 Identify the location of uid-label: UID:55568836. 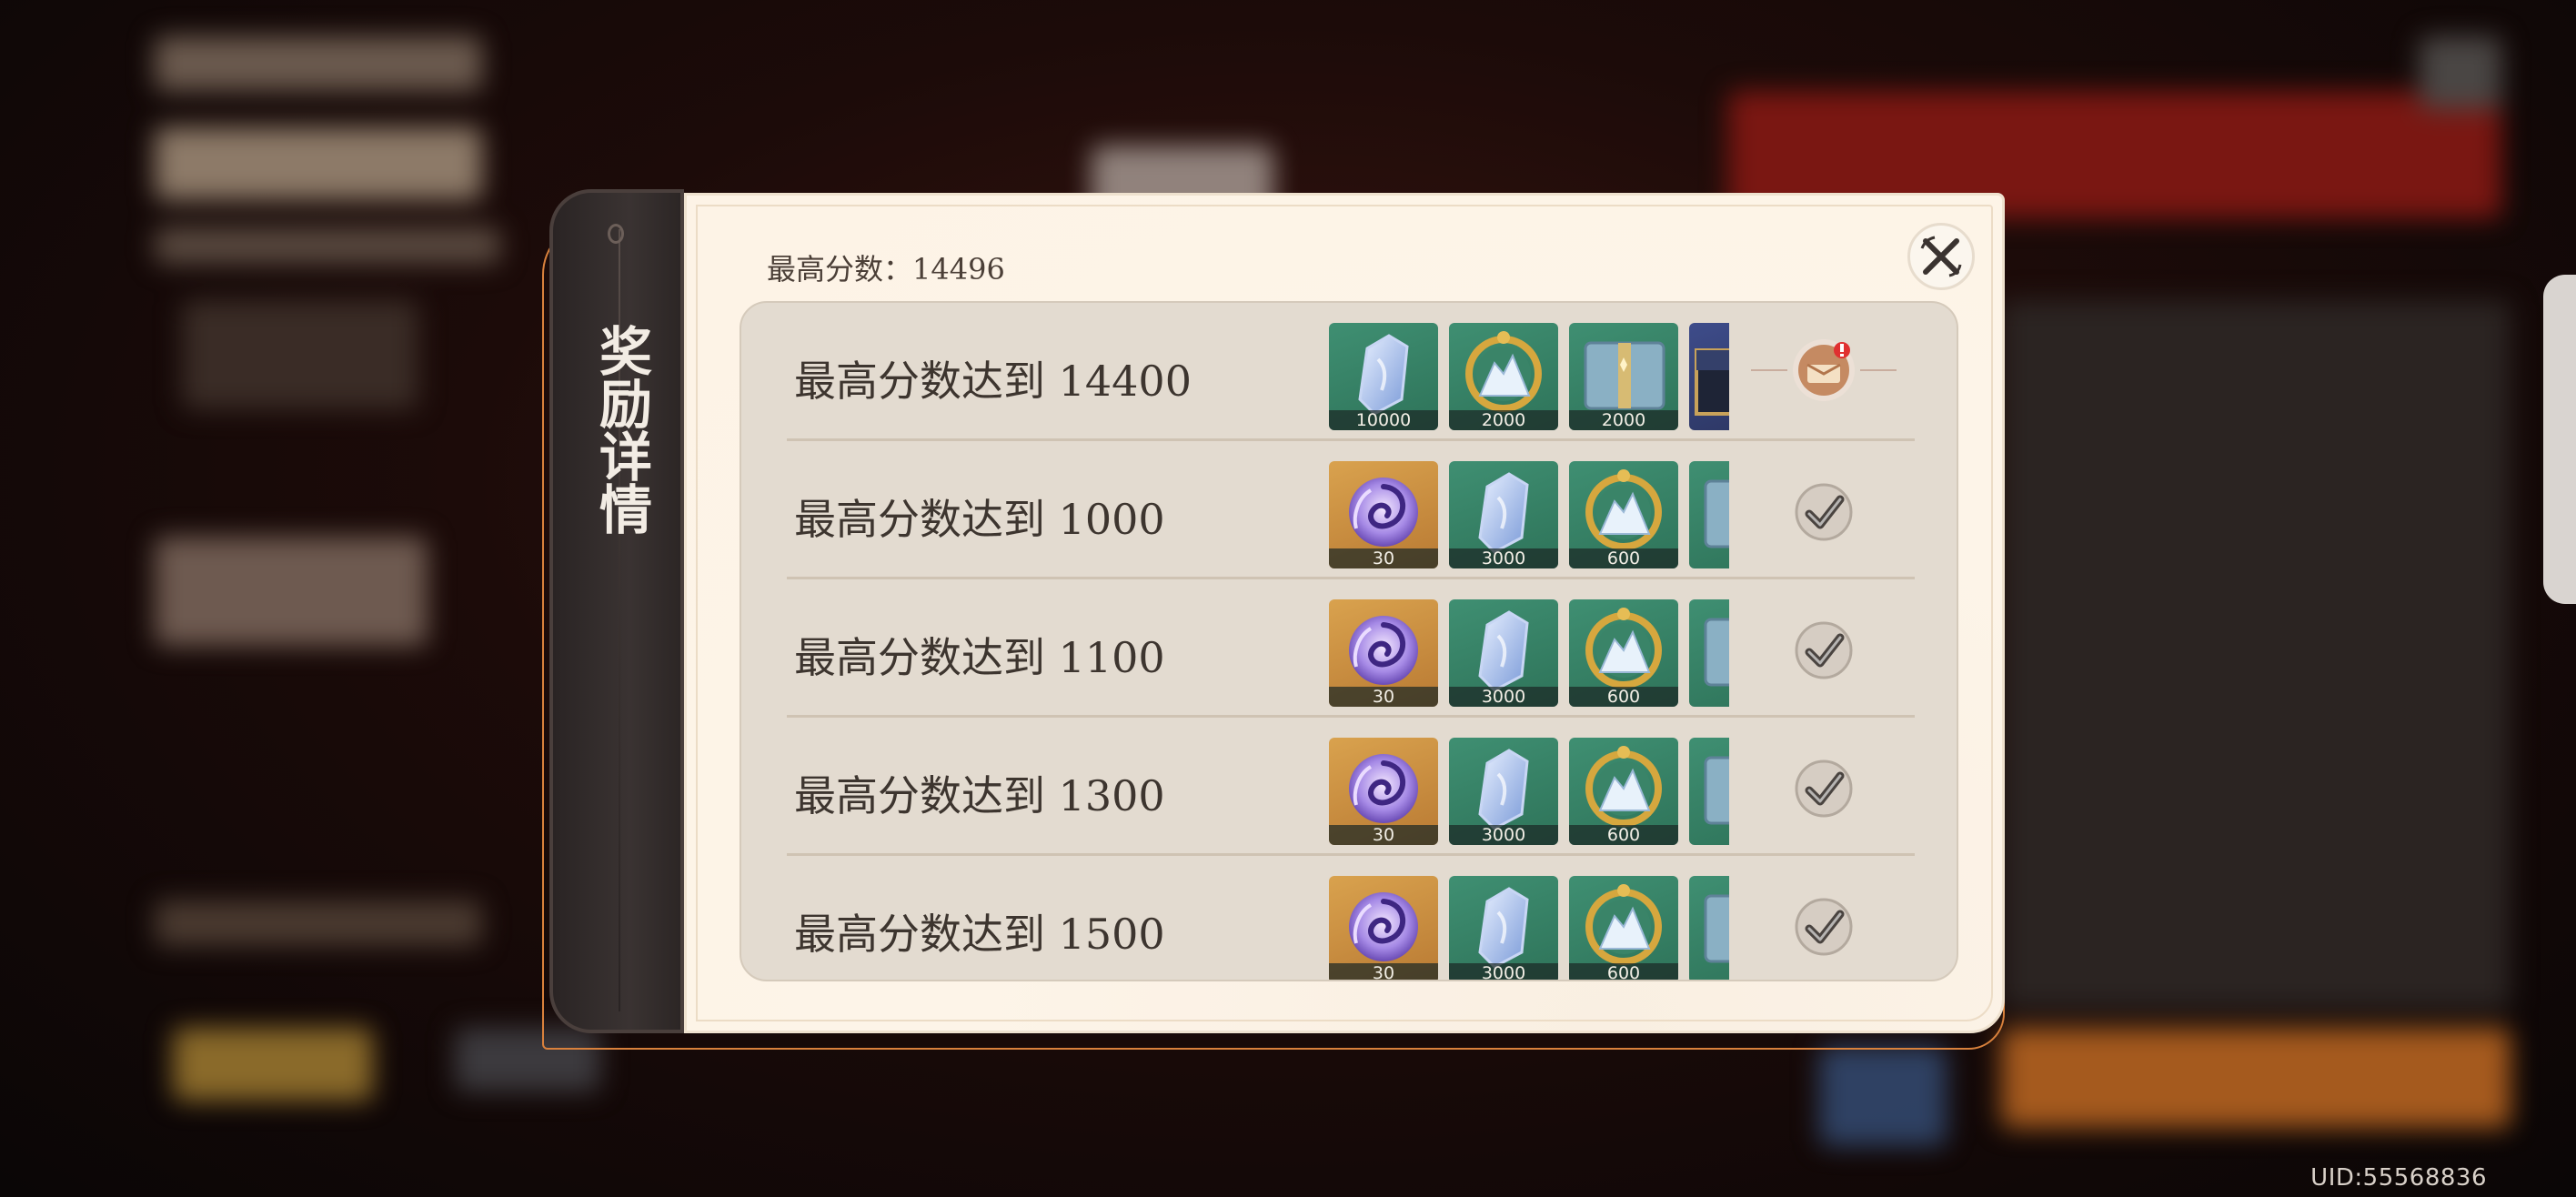
(2398, 1178).